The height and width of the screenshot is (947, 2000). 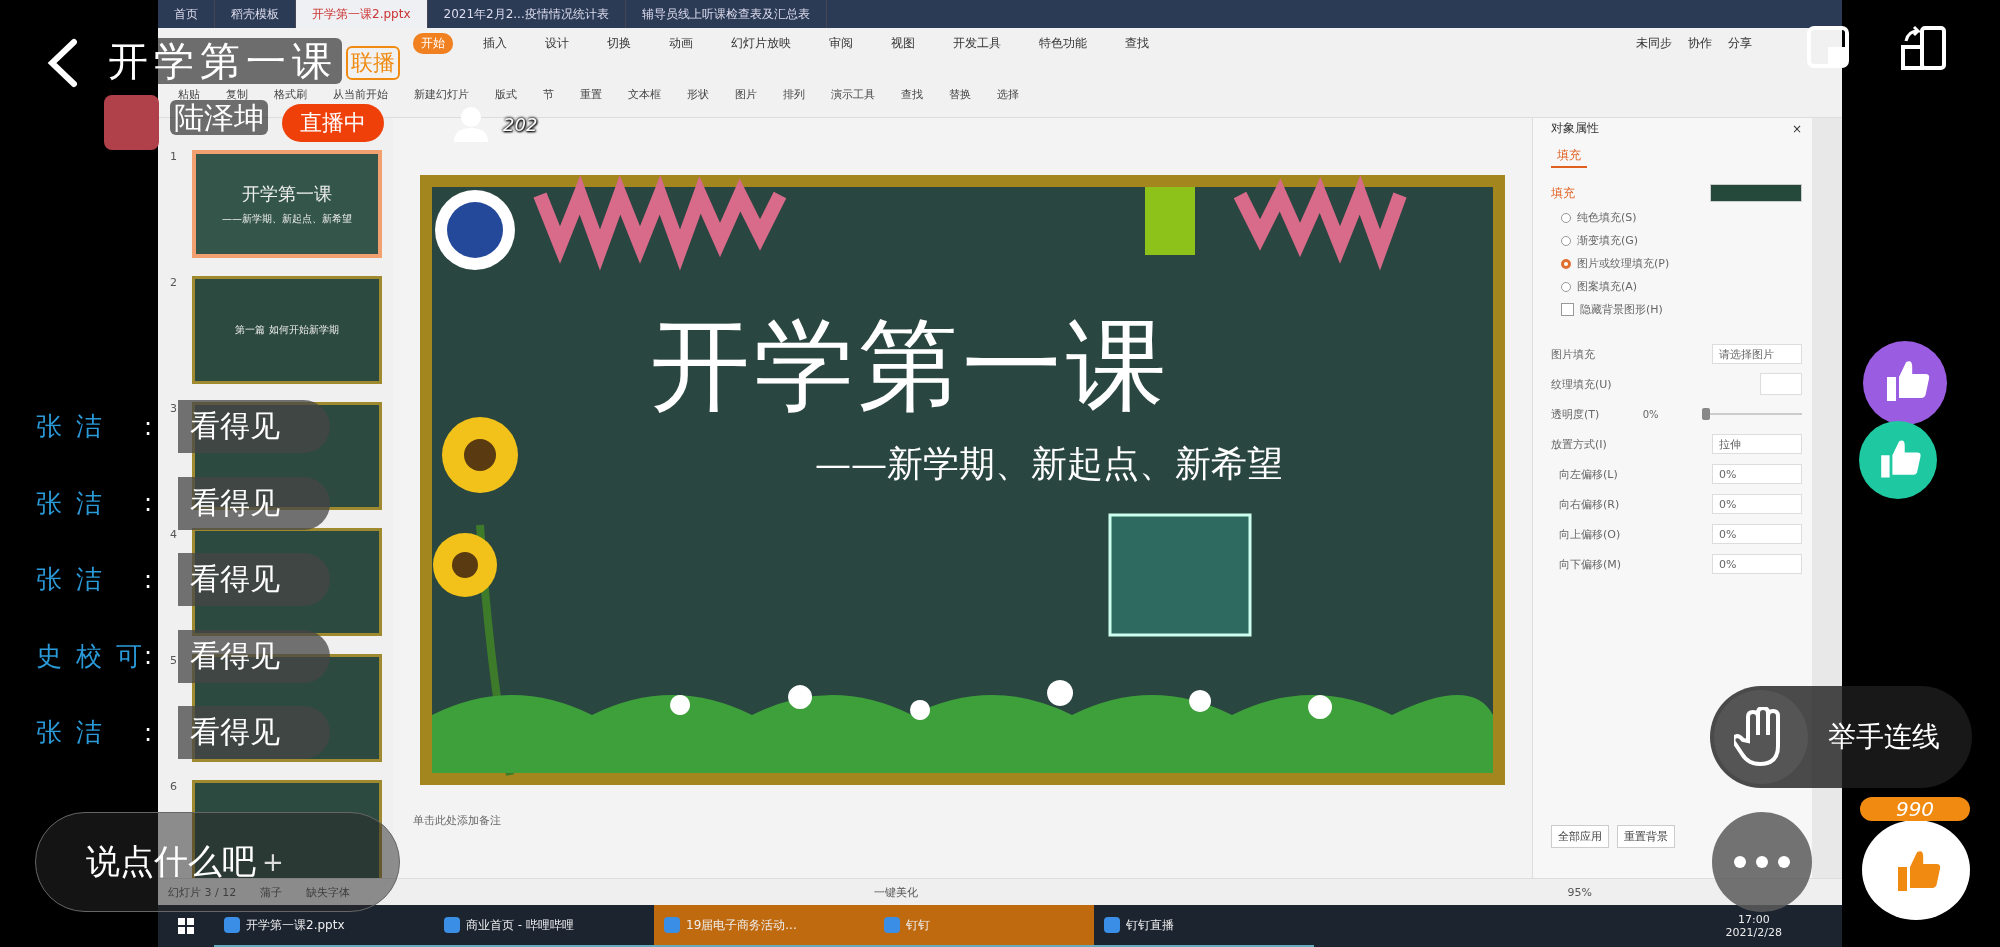 I want to click on radio-label: 图片或纹理填充(P), so click(x=1623, y=263).